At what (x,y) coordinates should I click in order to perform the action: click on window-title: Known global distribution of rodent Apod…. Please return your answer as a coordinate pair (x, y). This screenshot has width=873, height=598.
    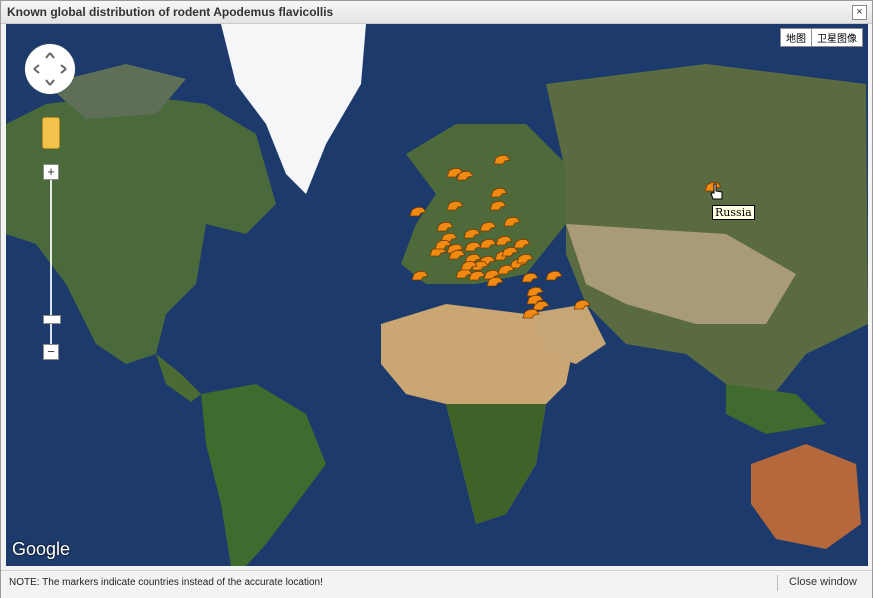
    Looking at the image, I should click on (170, 12).